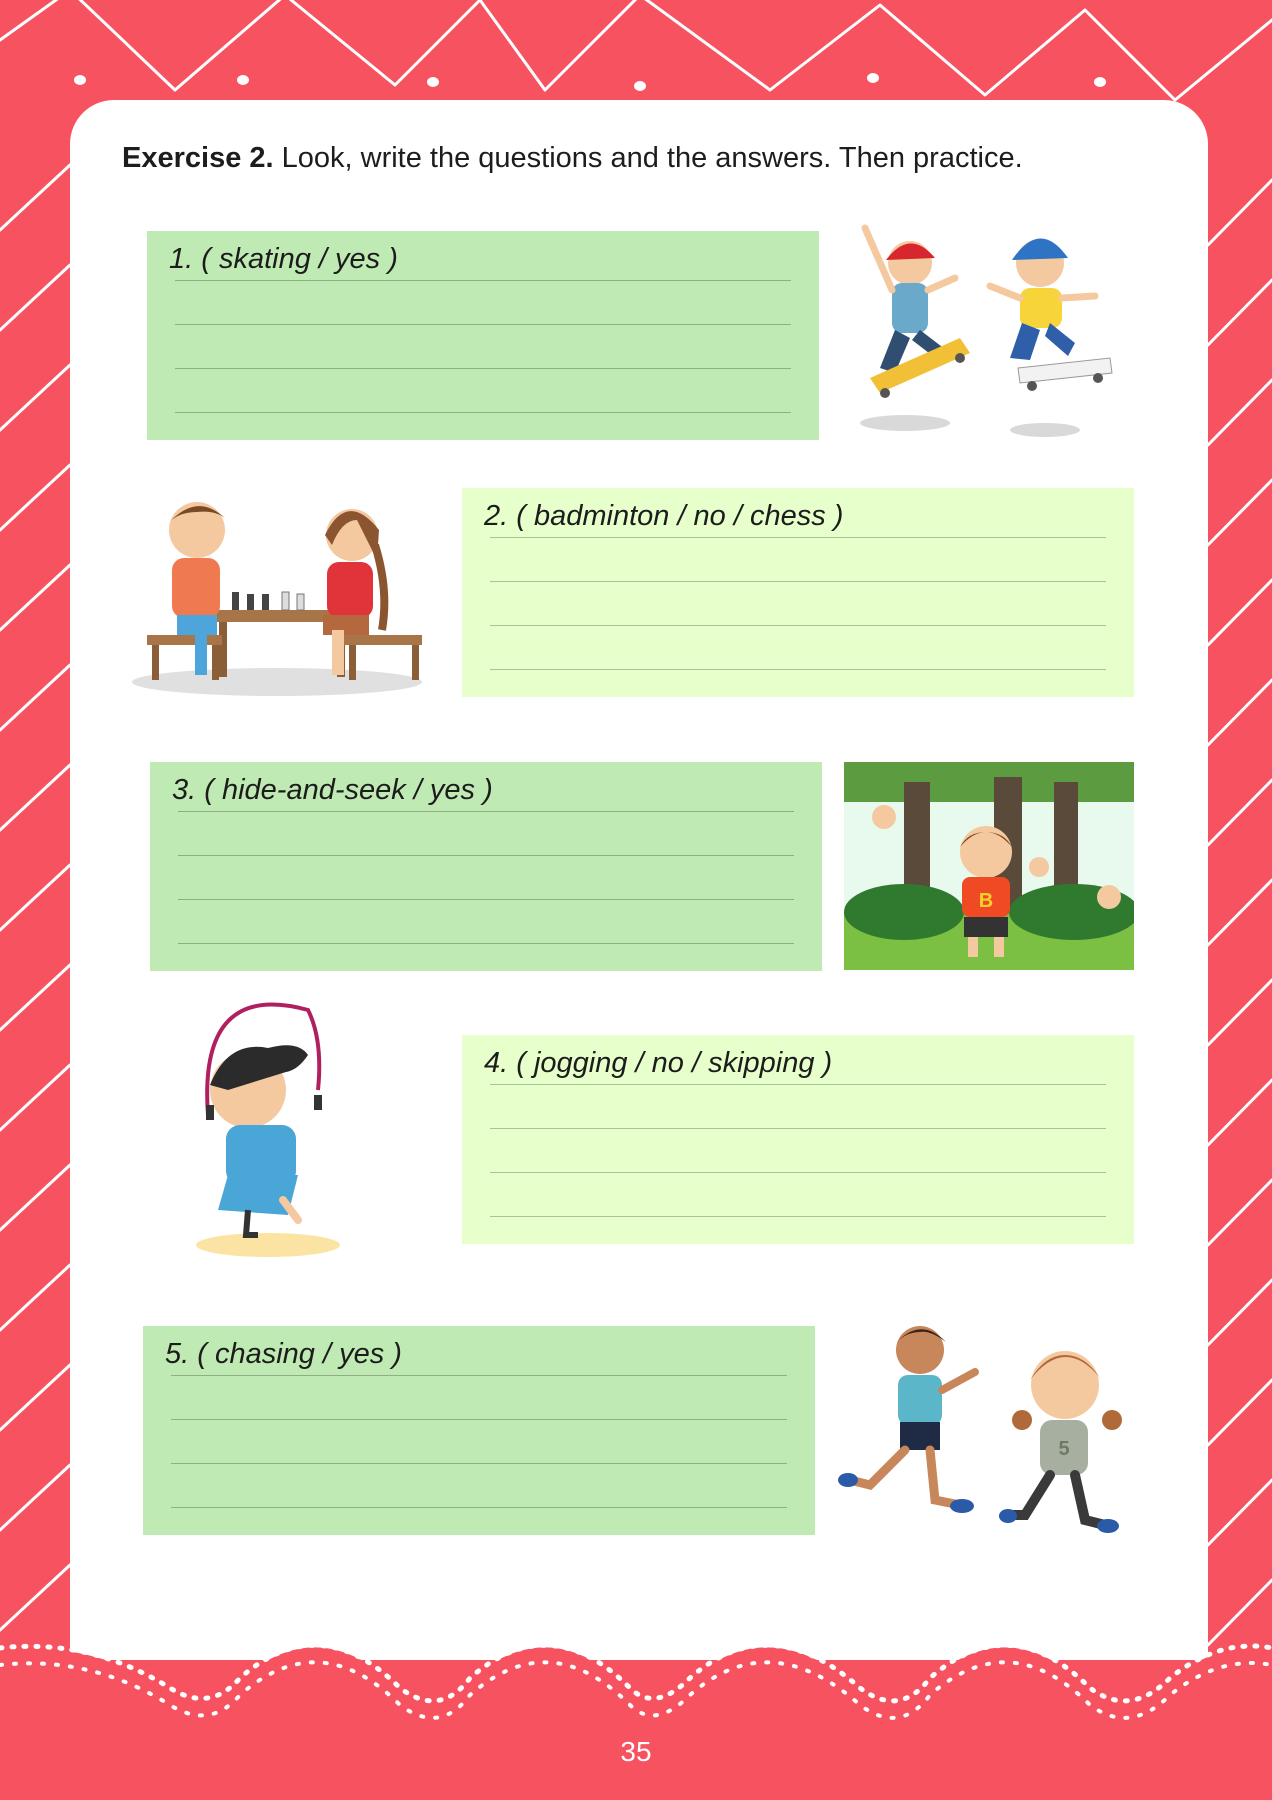 The image size is (1272, 1800). I want to click on answer-box-5: 5. ( chasing / yes ), so click(479, 1430).